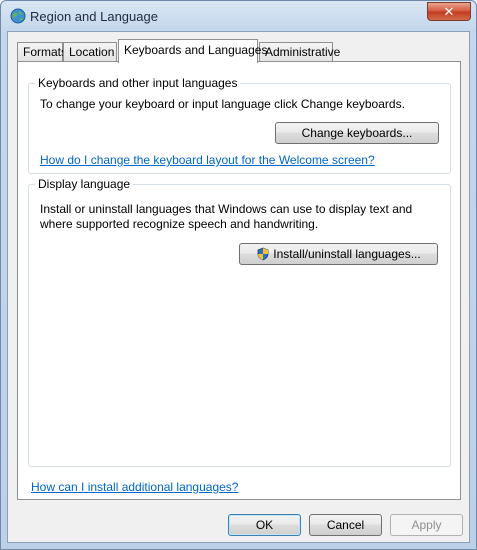  I want to click on install-additional-languages-link: How can I install additional languages?, so click(134, 487).